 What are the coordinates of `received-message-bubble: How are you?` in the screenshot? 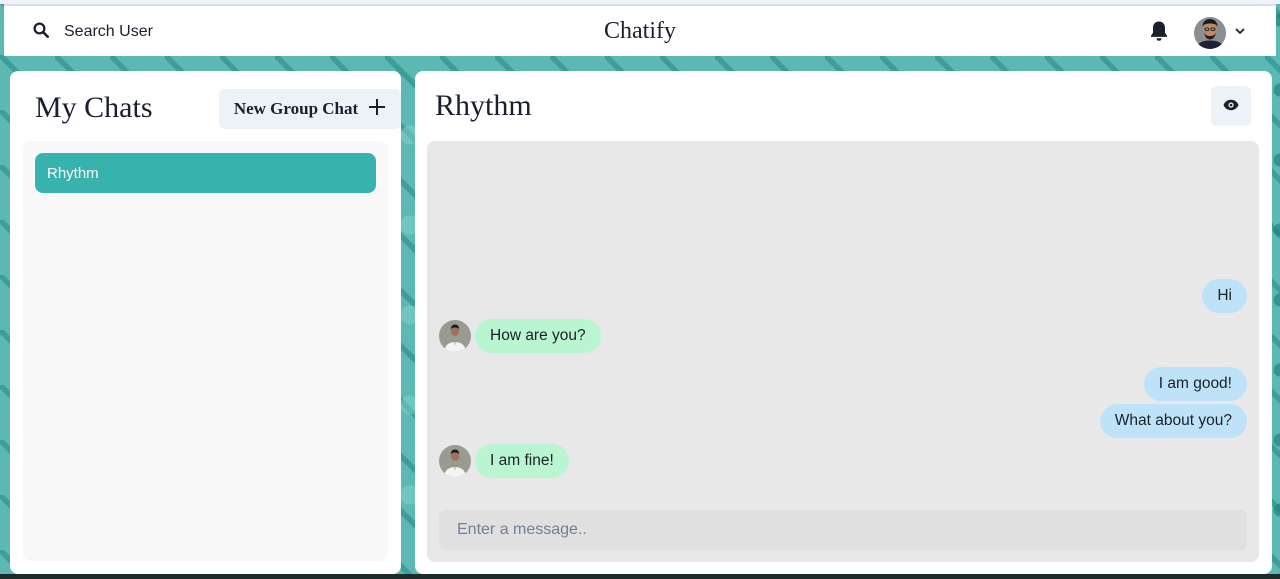 It's located at (538, 336).